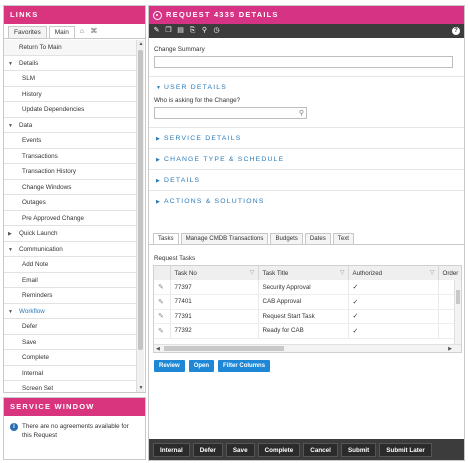  What do you see at coordinates (279, 449) in the screenshot?
I see `complete-button: Complete` at bounding box center [279, 449].